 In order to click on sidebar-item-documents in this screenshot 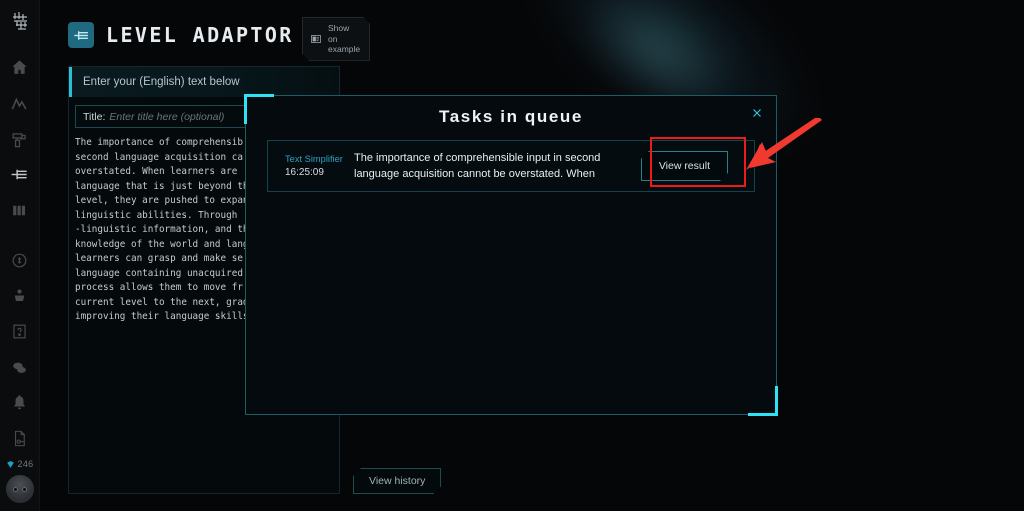, I will do `click(20, 439)`.